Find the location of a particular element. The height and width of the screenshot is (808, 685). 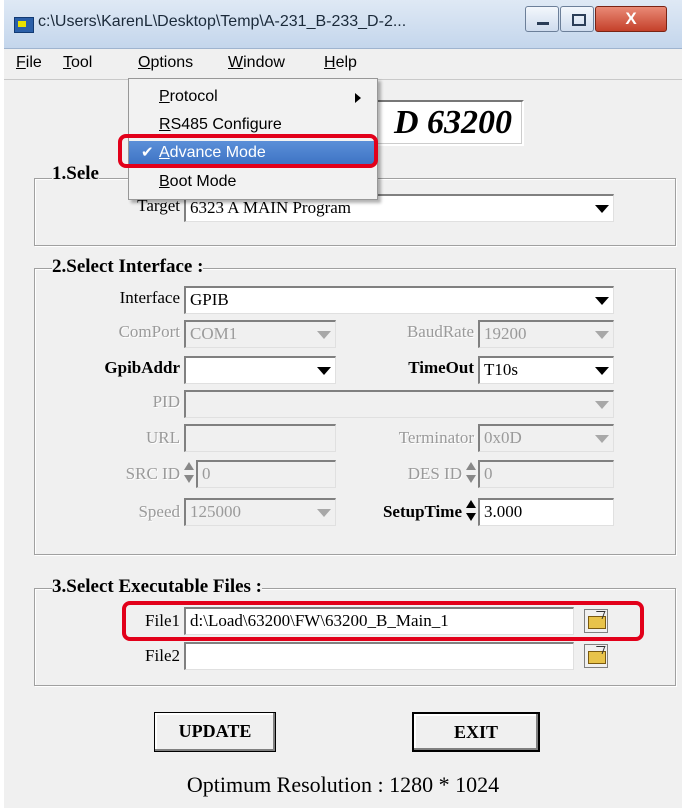

desid-spinner-icon is located at coordinates (471, 473).